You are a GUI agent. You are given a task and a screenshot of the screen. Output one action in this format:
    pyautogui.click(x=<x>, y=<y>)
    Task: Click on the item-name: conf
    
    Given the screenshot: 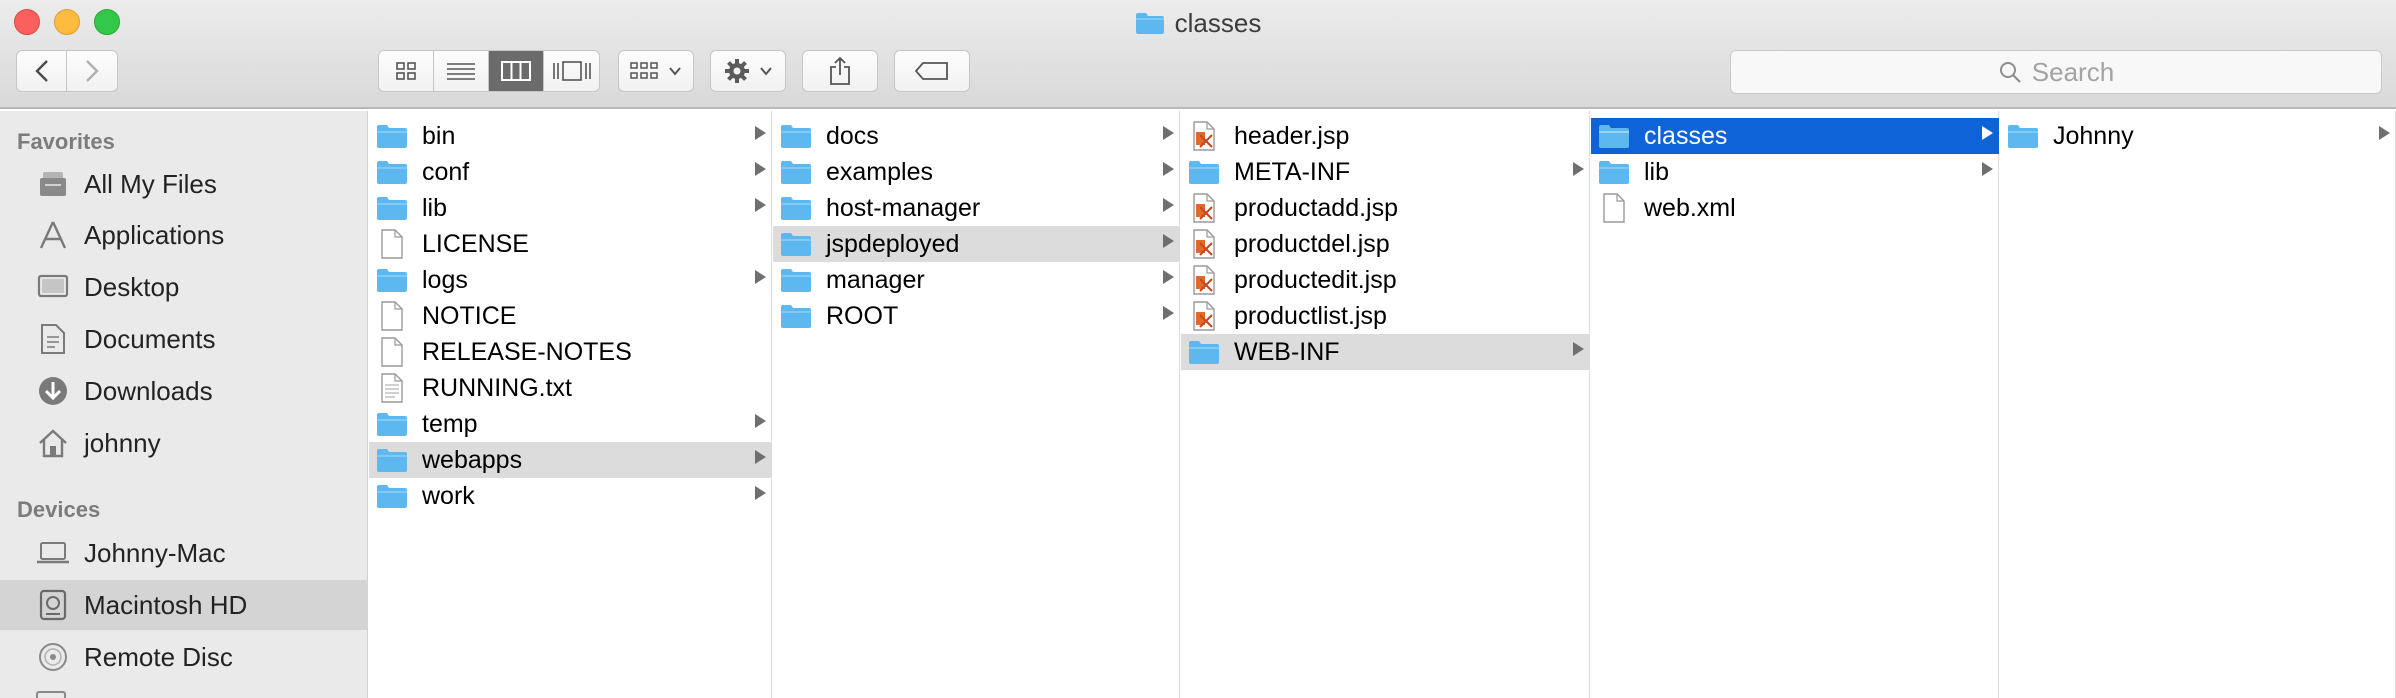 What is the action you would take?
    pyautogui.click(x=446, y=171)
    